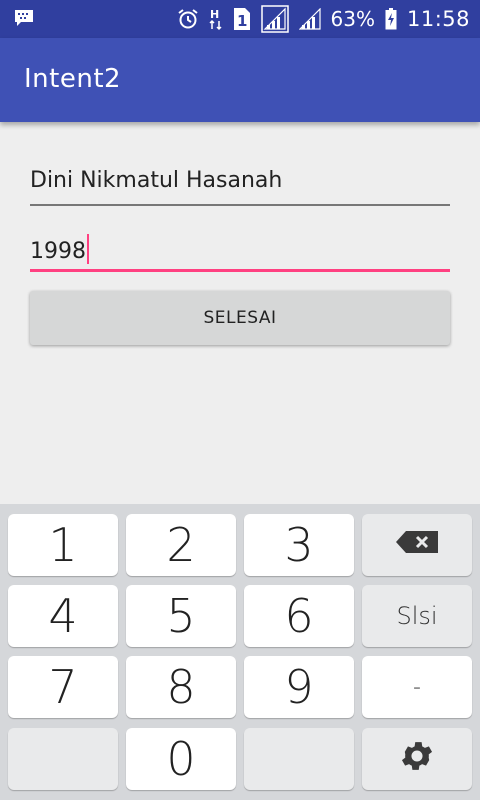 This screenshot has width=480, height=800. Describe the element at coordinates (181, 545) in the screenshot. I see `key-2: 2` at that location.